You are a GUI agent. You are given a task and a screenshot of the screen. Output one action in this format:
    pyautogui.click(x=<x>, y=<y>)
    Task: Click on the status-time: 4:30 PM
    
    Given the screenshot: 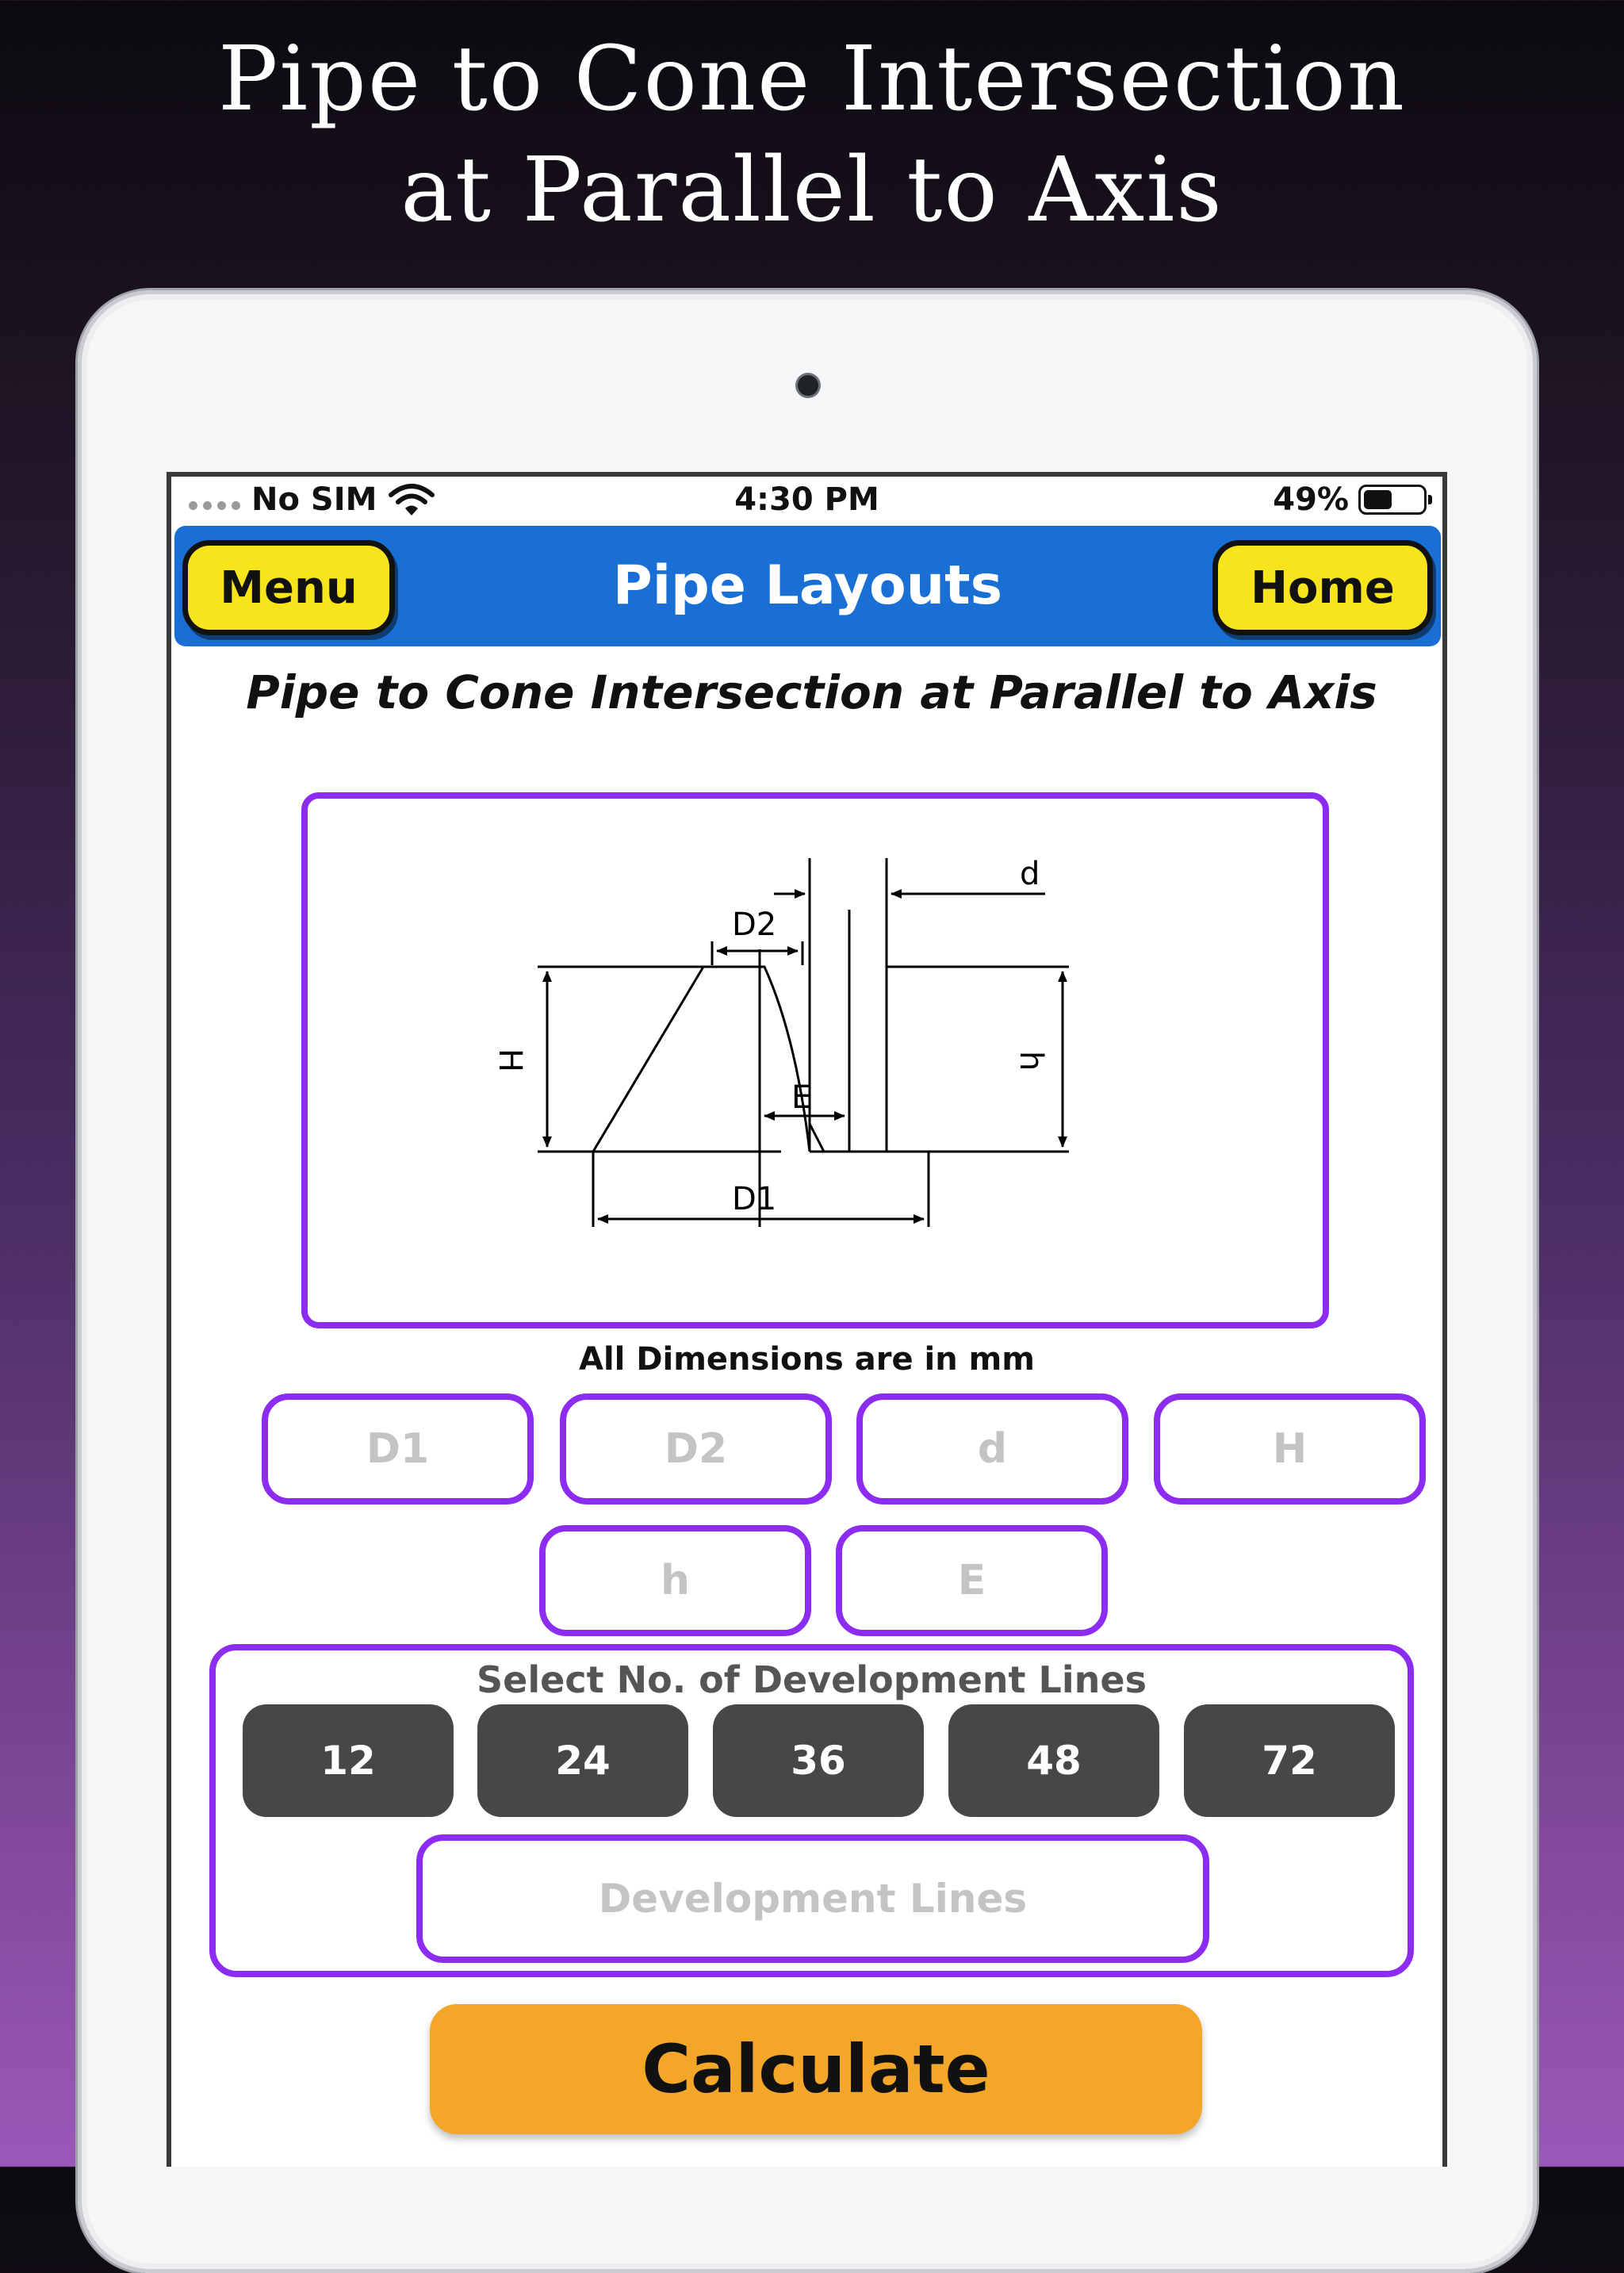 What is the action you would take?
    pyautogui.click(x=806, y=499)
    